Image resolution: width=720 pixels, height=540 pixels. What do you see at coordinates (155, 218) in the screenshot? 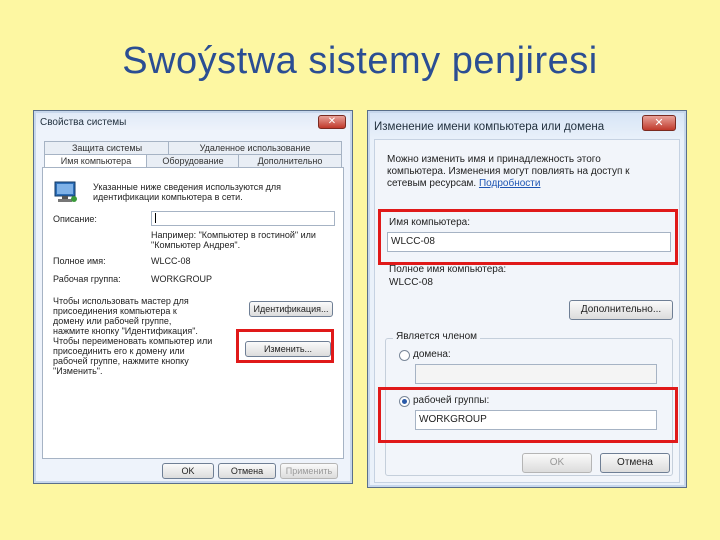
I see `text-cursor` at bounding box center [155, 218].